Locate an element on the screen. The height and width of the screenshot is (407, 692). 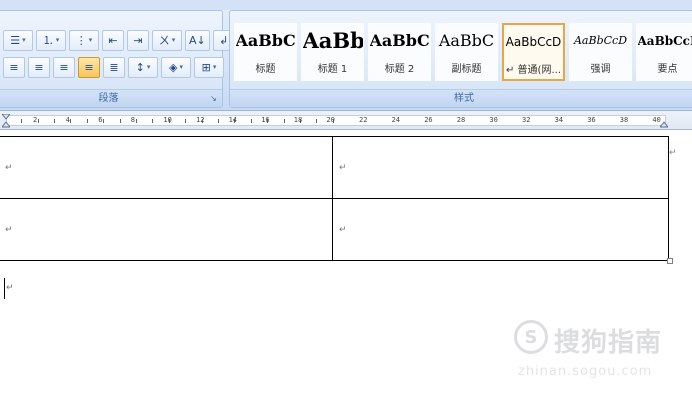
line-spacing-button: ↕ ▾ is located at coordinates (143, 67).